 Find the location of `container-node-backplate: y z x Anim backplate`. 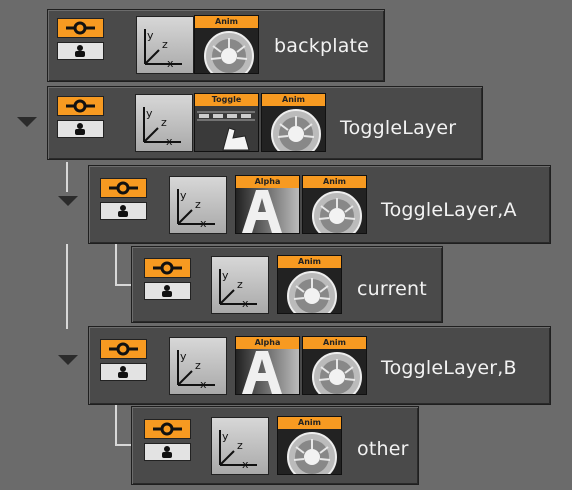

container-node-backplate: y z x Anim backplate is located at coordinates (216, 45).